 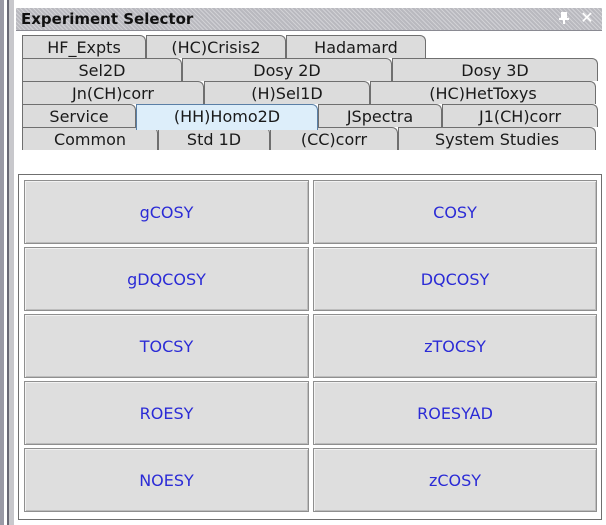 What do you see at coordinates (227, 117) in the screenshot?
I see `tab-hh-homo2d: (HH)Homo2D` at bounding box center [227, 117].